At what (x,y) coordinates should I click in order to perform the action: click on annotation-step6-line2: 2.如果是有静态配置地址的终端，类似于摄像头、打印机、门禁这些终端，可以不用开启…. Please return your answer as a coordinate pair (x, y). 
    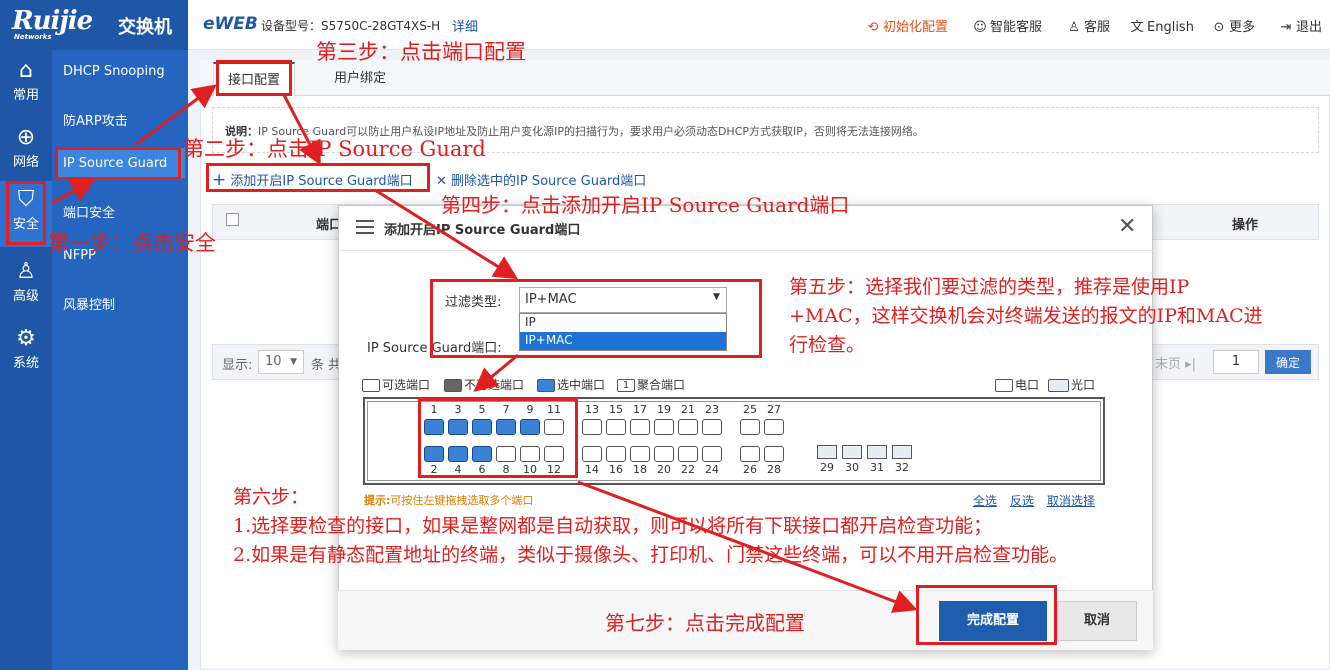
    Looking at the image, I should click on (651, 555).